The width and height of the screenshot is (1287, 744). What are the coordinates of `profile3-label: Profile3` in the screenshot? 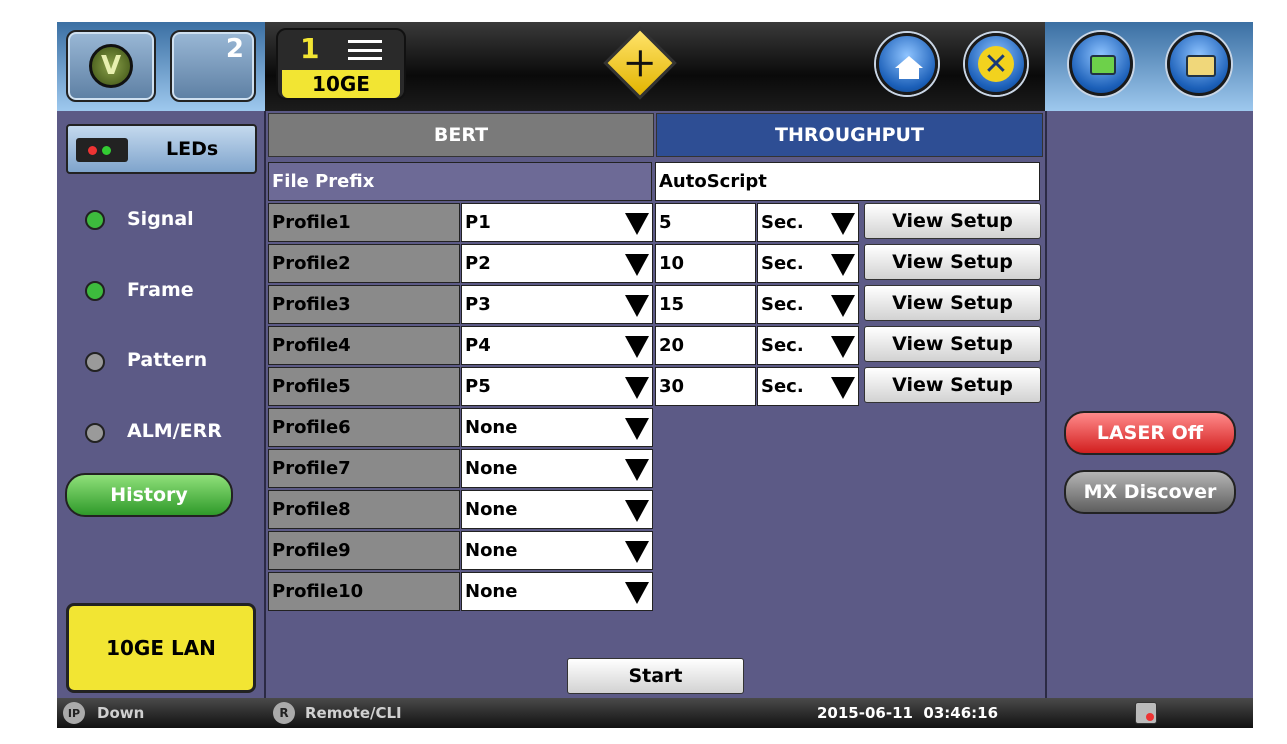 It's located at (364, 304).